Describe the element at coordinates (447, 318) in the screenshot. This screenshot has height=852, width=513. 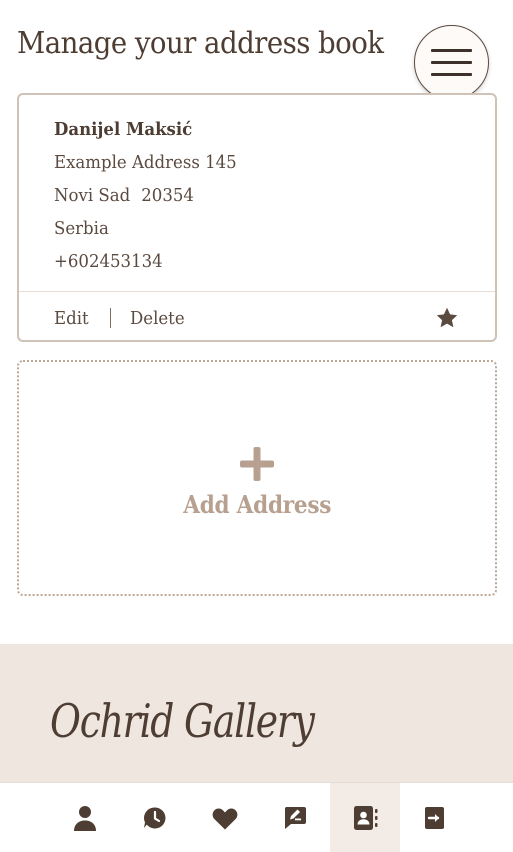
I see `star-icon` at that location.